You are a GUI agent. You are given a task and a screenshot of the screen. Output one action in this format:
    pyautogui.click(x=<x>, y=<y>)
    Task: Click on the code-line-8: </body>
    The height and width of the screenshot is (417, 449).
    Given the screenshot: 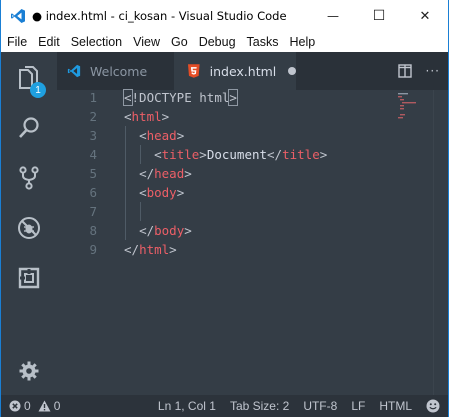 What is the action you would take?
    pyautogui.click(x=165, y=230)
    